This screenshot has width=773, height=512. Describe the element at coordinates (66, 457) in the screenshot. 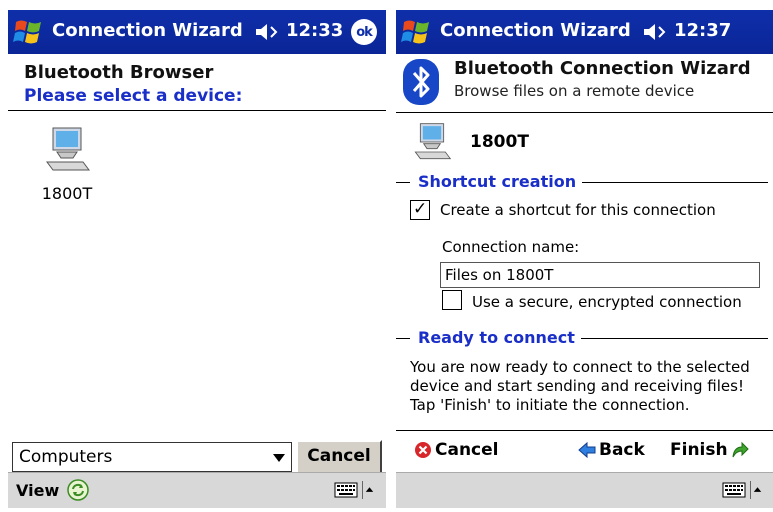

I see `device-type-value: Computers` at that location.